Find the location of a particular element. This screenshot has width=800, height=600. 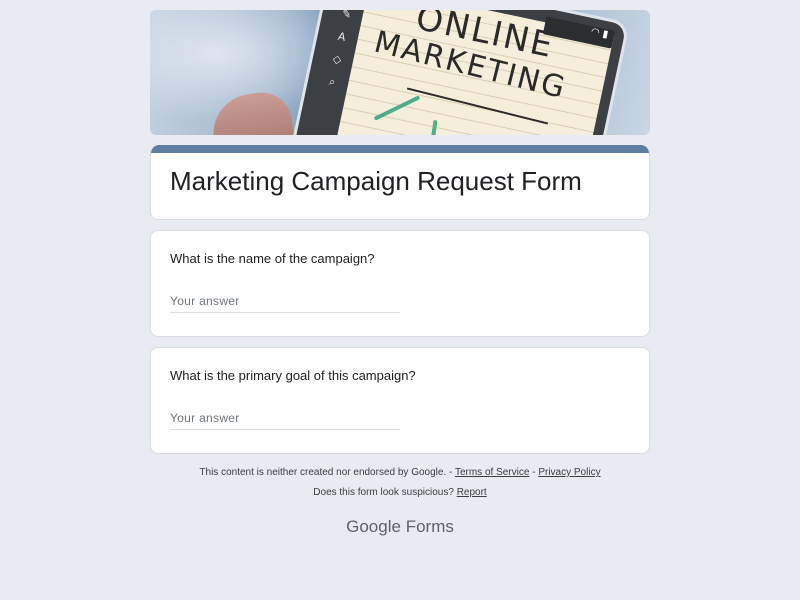

form-title: Marketing Campaign Request Form is located at coordinates (376, 181).